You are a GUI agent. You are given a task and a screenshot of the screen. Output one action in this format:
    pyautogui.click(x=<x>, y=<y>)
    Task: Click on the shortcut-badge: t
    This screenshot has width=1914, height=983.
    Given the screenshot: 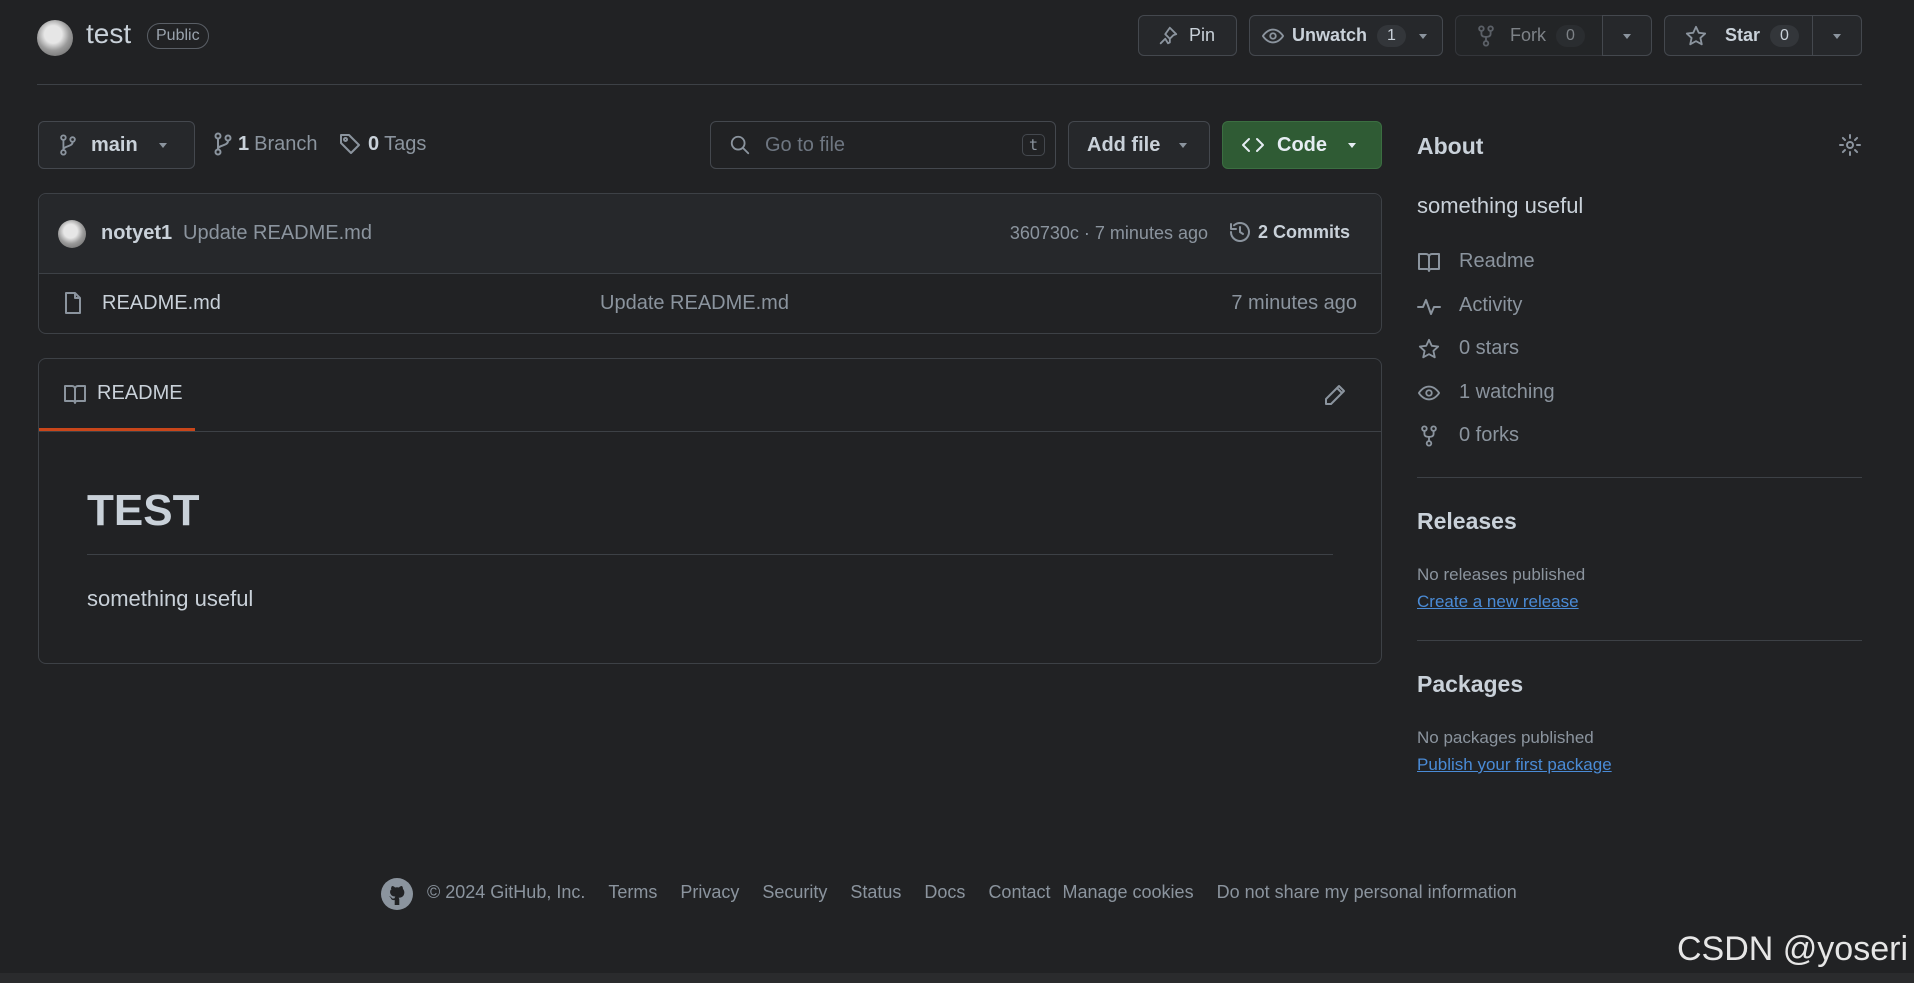 What is the action you would take?
    pyautogui.click(x=1033, y=145)
    